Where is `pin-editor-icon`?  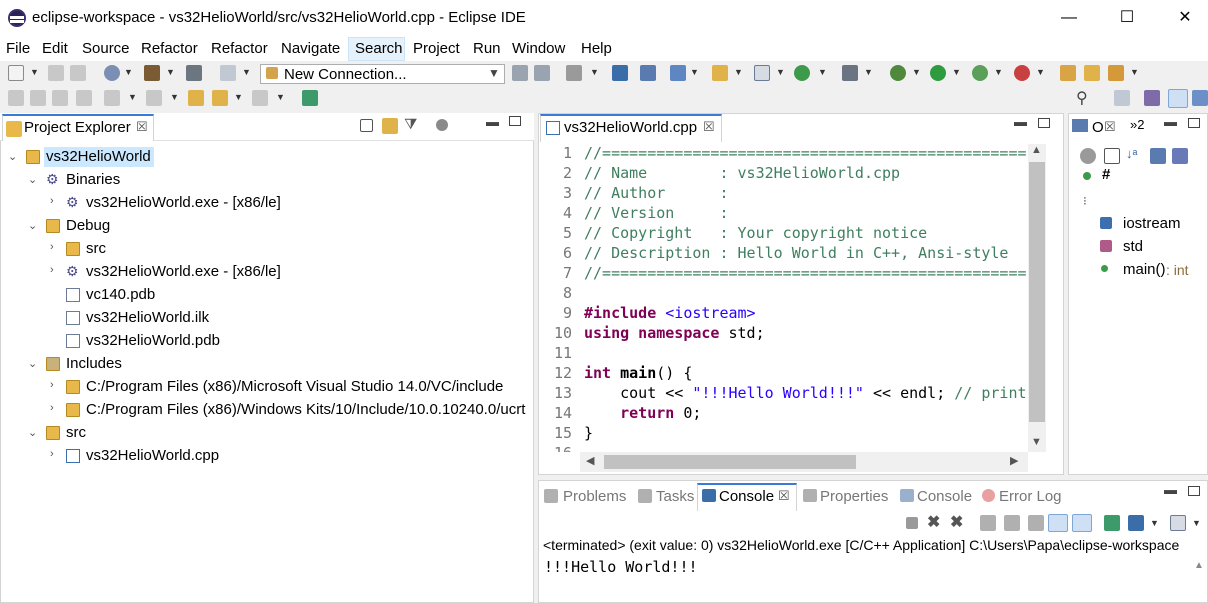 pin-editor-icon is located at coordinates (310, 98).